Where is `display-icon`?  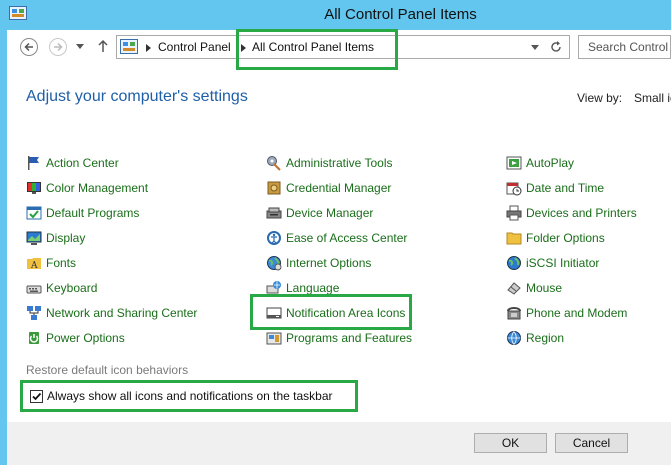
display-icon is located at coordinates (34, 238).